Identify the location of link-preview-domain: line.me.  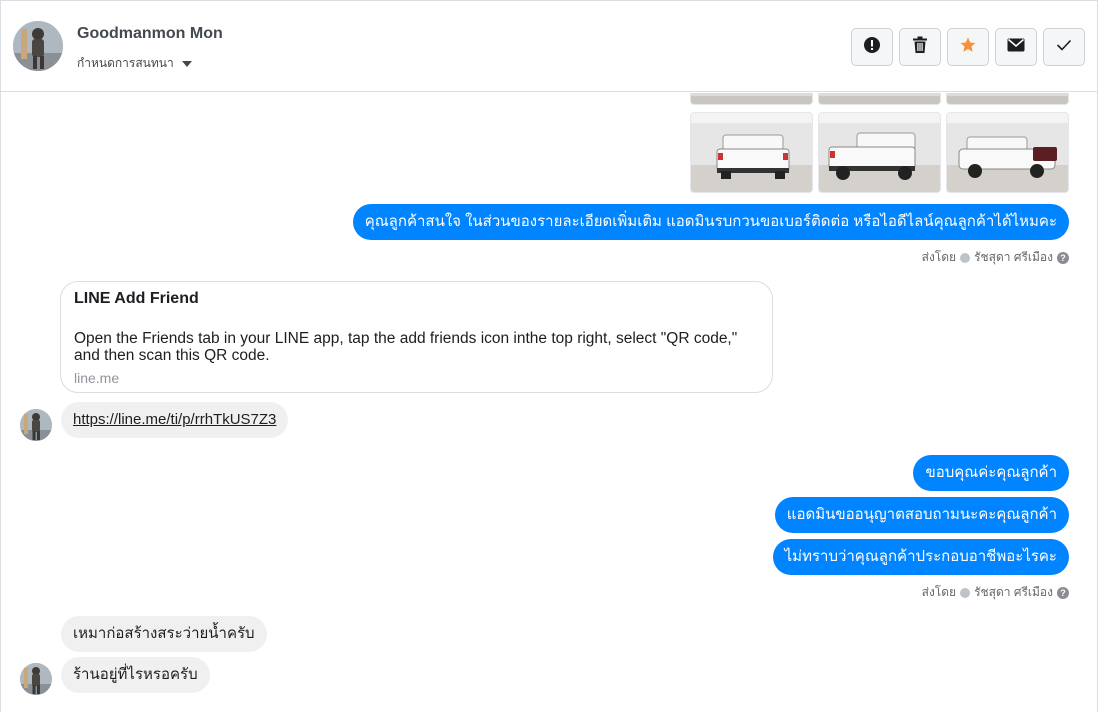
(97, 378).